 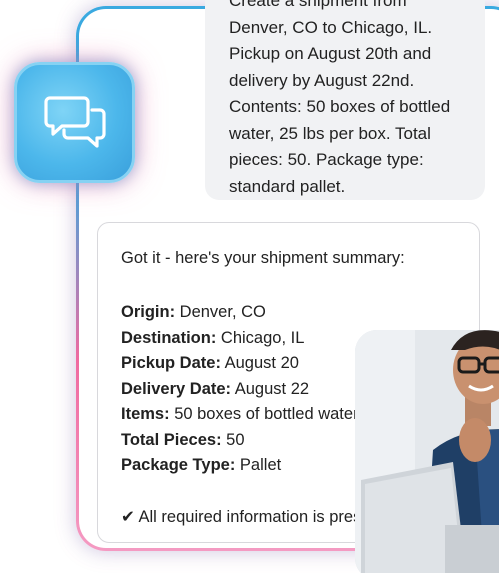 What do you see at coordinates (258, 465) in the screenshot?
I see `field-value: Pallet` at bounding box center [258, 465].